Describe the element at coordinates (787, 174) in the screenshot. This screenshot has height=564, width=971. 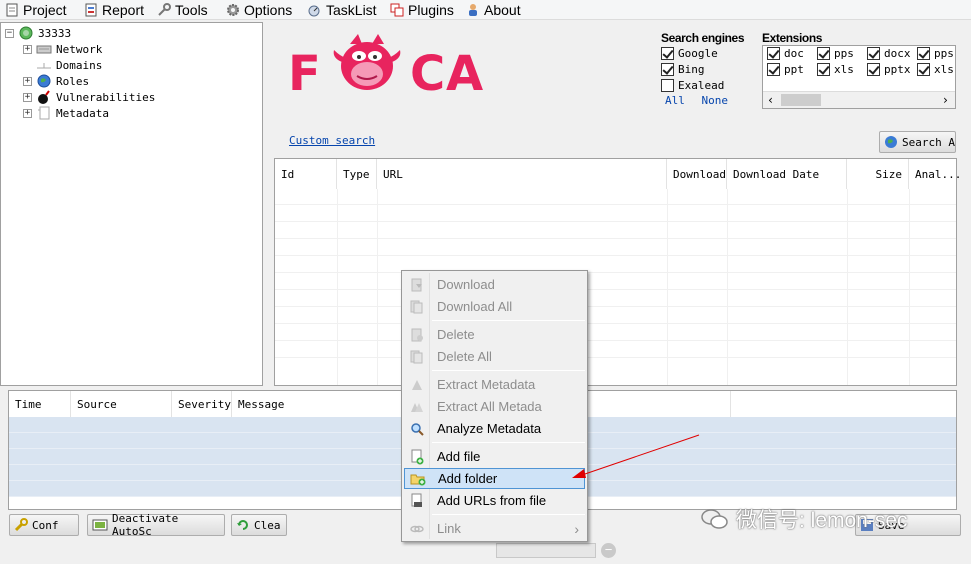
I see `col-download-date: Download Date` at that location.